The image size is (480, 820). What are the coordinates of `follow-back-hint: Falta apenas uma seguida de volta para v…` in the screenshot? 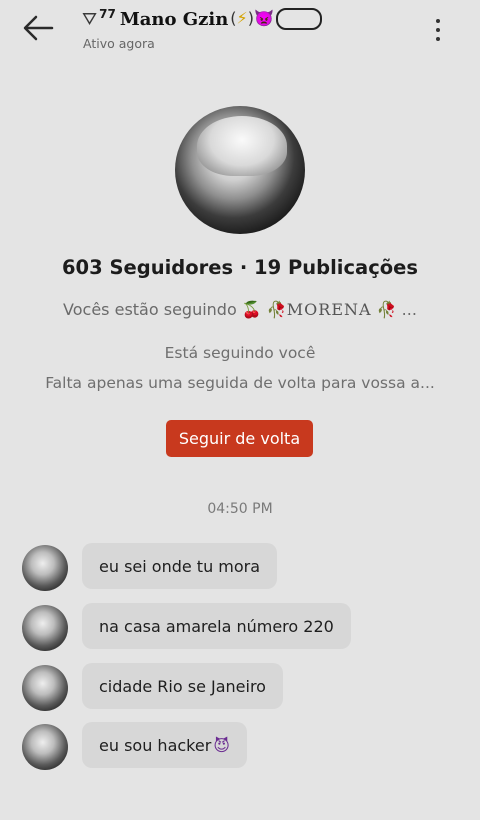 It's located at (240, 383).